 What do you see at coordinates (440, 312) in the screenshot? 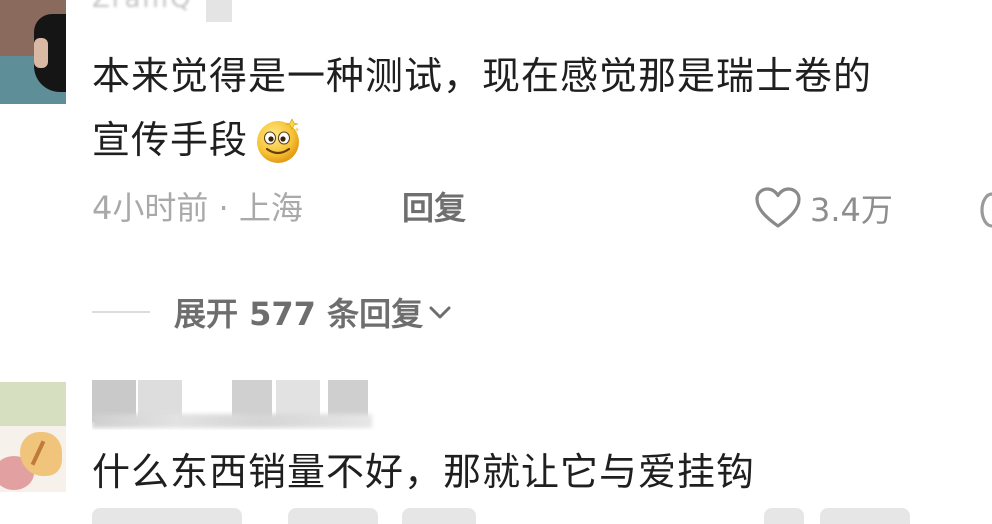
I see `chevron-down-icon` at bounding box center [440, 312].